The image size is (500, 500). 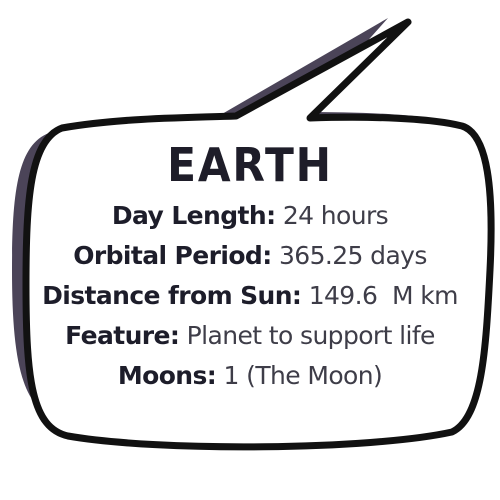 I want to click on bubble-title: EARTH, so click(x=250, y=165).